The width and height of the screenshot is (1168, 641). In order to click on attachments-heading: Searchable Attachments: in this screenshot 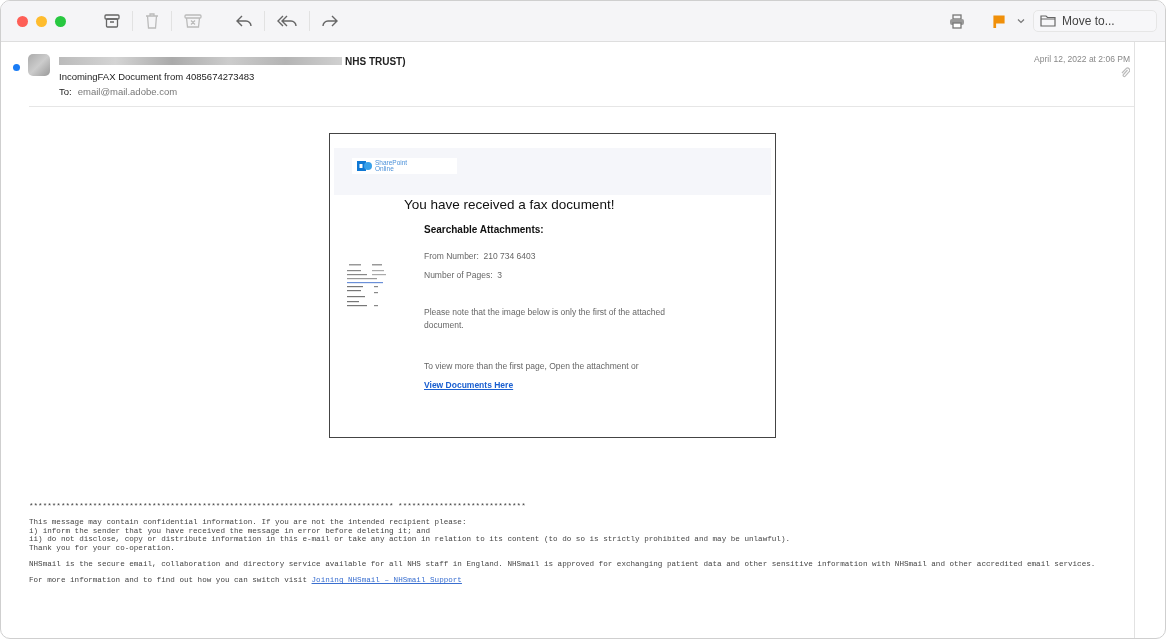, I will do `click(484, 229)`.